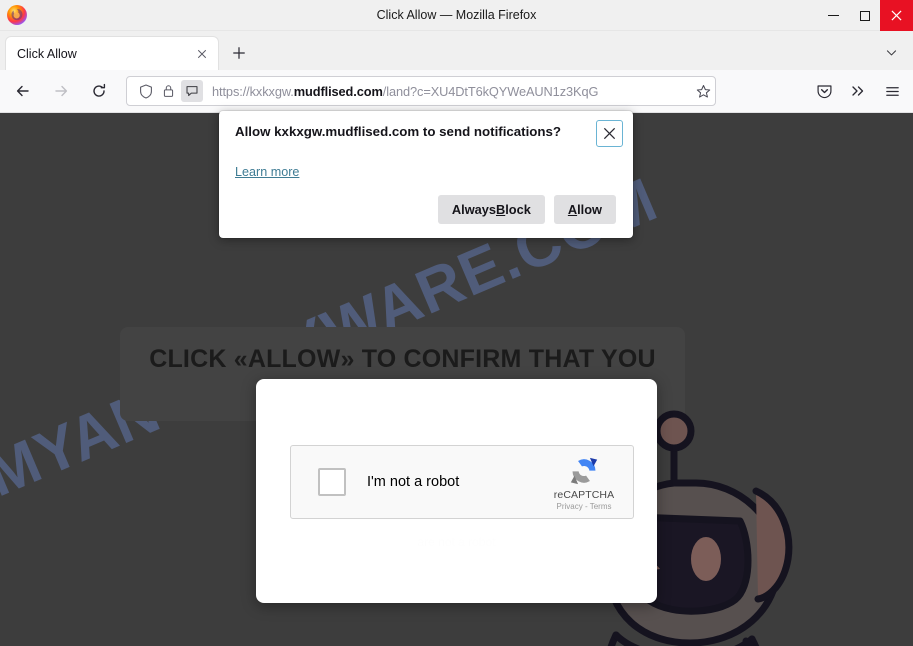 The height and width of the screenshot is (646, 913). What do you see at coordinates (402, 359) in the screenshot?
I see `page-title: CLICK «ALLOW» TO CONFIRM THAT YOU` at bounding box center [402, 359].